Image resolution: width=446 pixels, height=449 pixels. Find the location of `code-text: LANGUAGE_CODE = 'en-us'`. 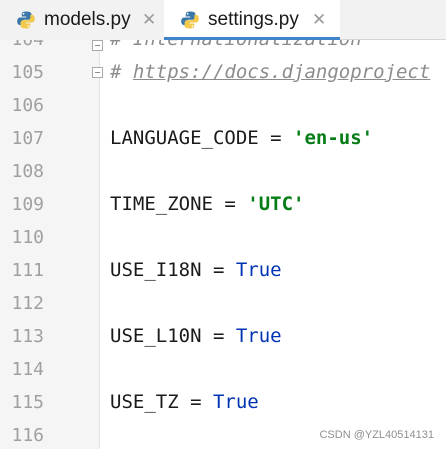

code-text: LANGUAGE_CODE = 'en-us' is located at coordinates (241, 138).